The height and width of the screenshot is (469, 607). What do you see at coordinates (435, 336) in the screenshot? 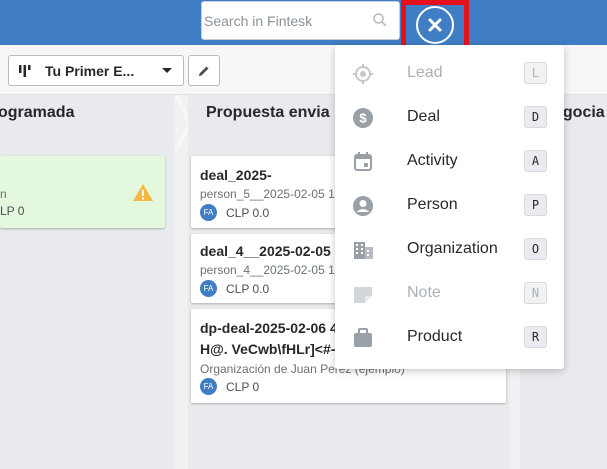
I see `menu-item-label: Product` at bounding box center [435, 336].